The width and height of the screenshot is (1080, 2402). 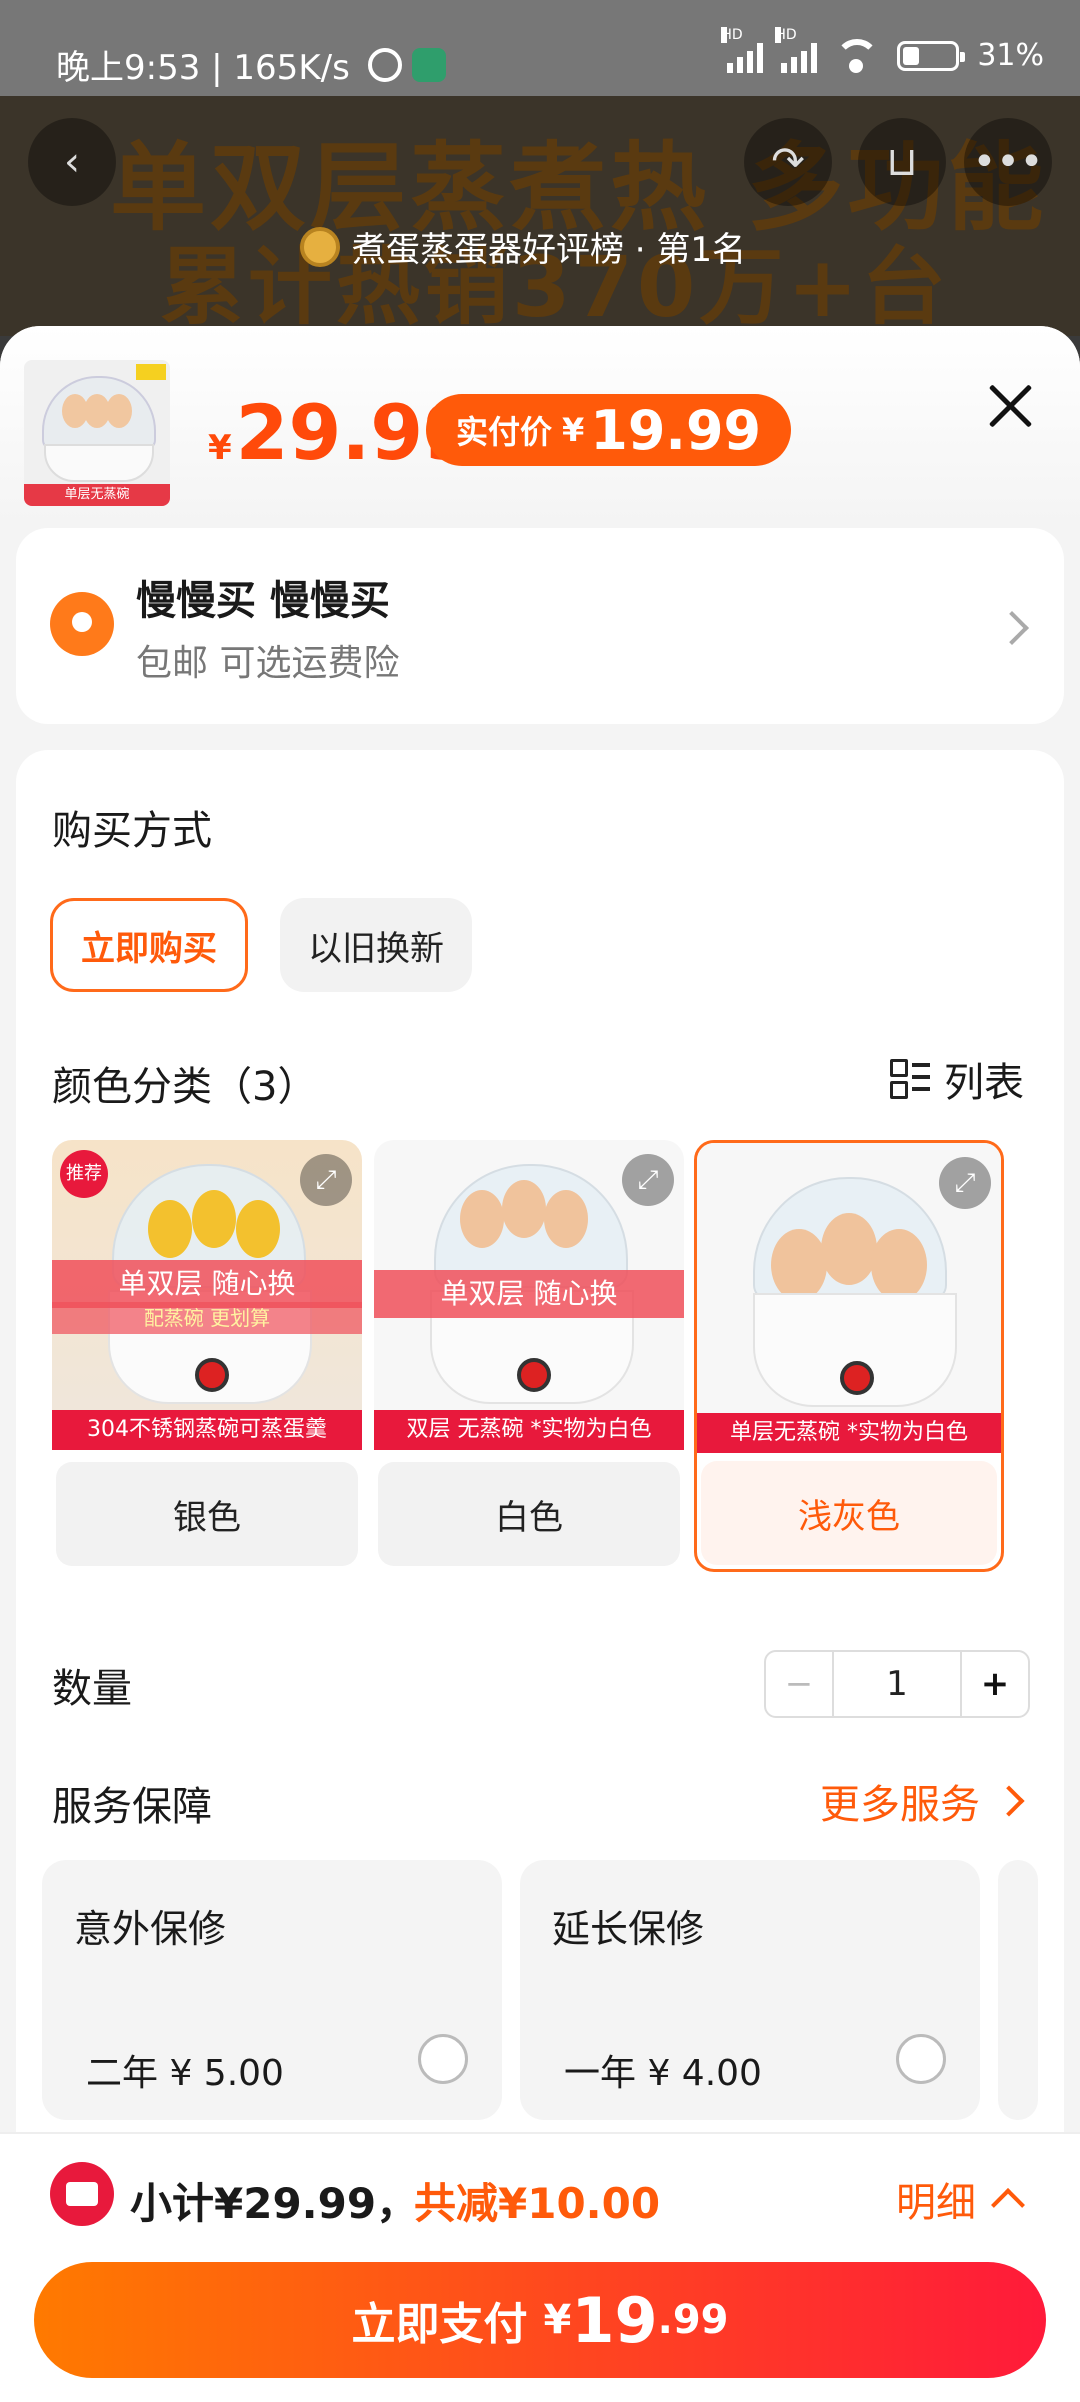 I want to click on status-time: 晚上9:53 | 165K/s, so click(x=203, y=68).